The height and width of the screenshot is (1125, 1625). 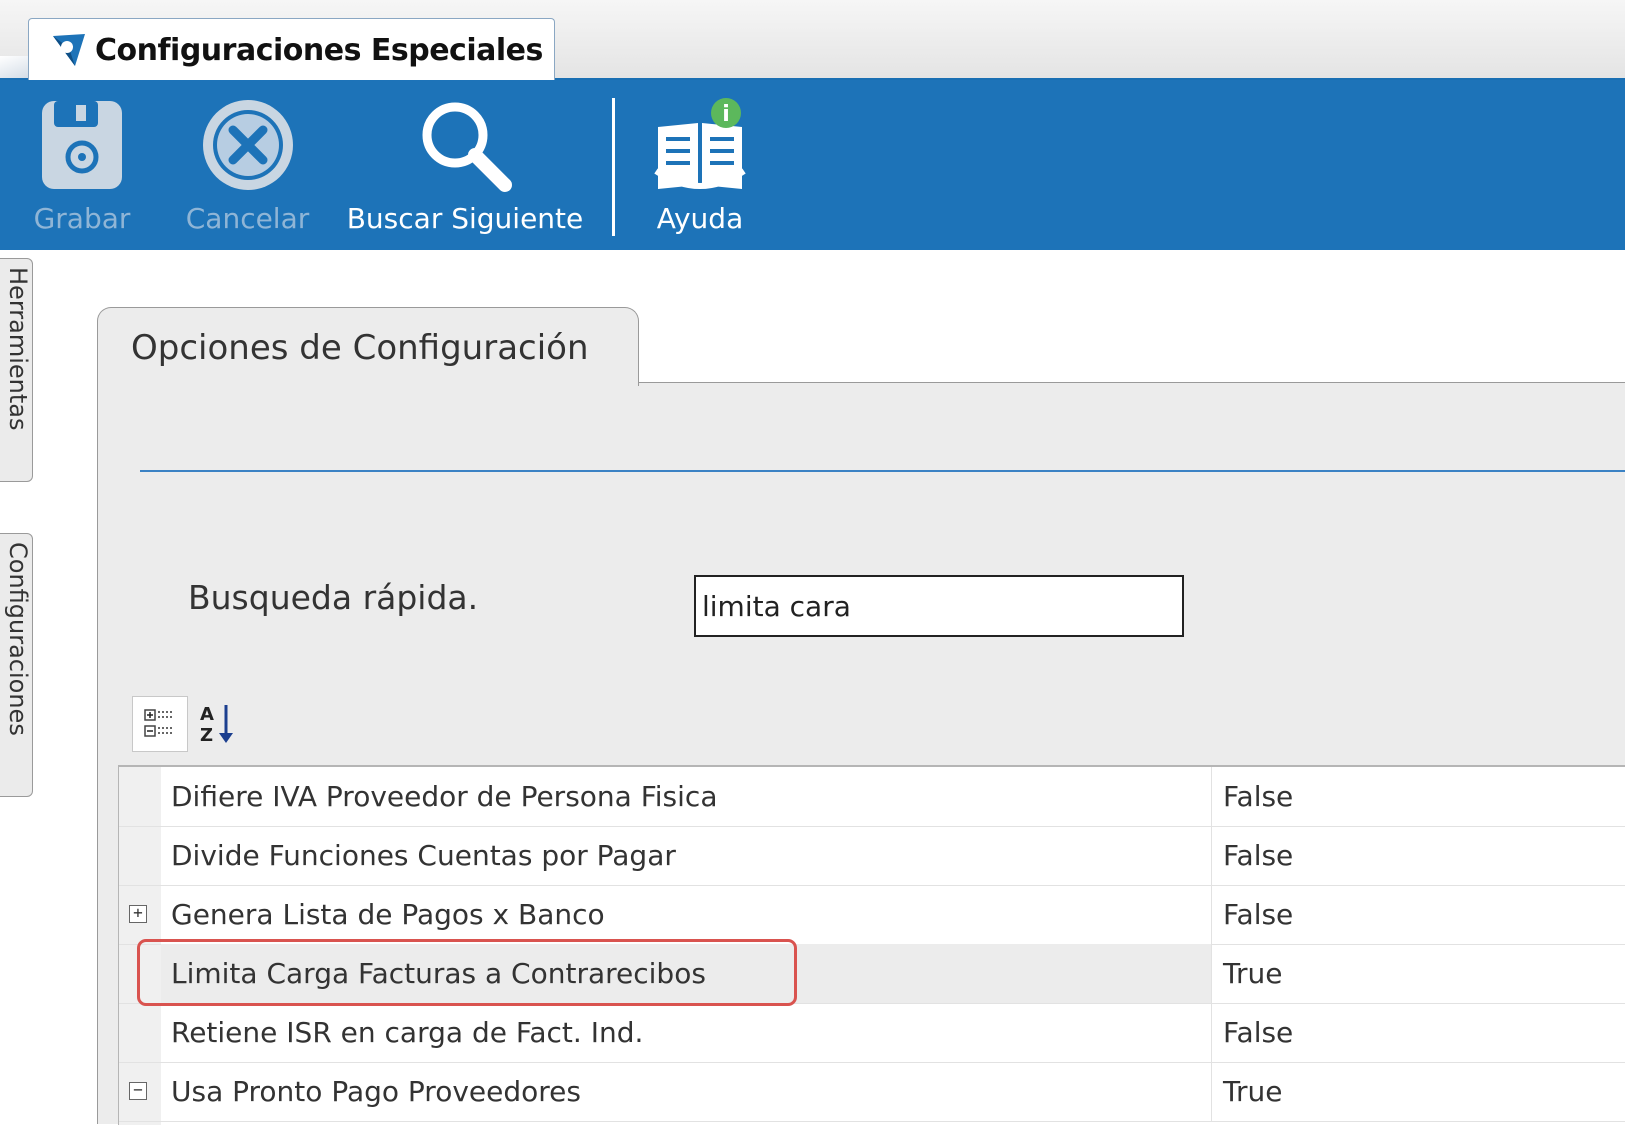 I want to click on property-row-usa-pronto-pago: − Usa Pronto Pago Proveedores True, so click(x=872, y=1092).